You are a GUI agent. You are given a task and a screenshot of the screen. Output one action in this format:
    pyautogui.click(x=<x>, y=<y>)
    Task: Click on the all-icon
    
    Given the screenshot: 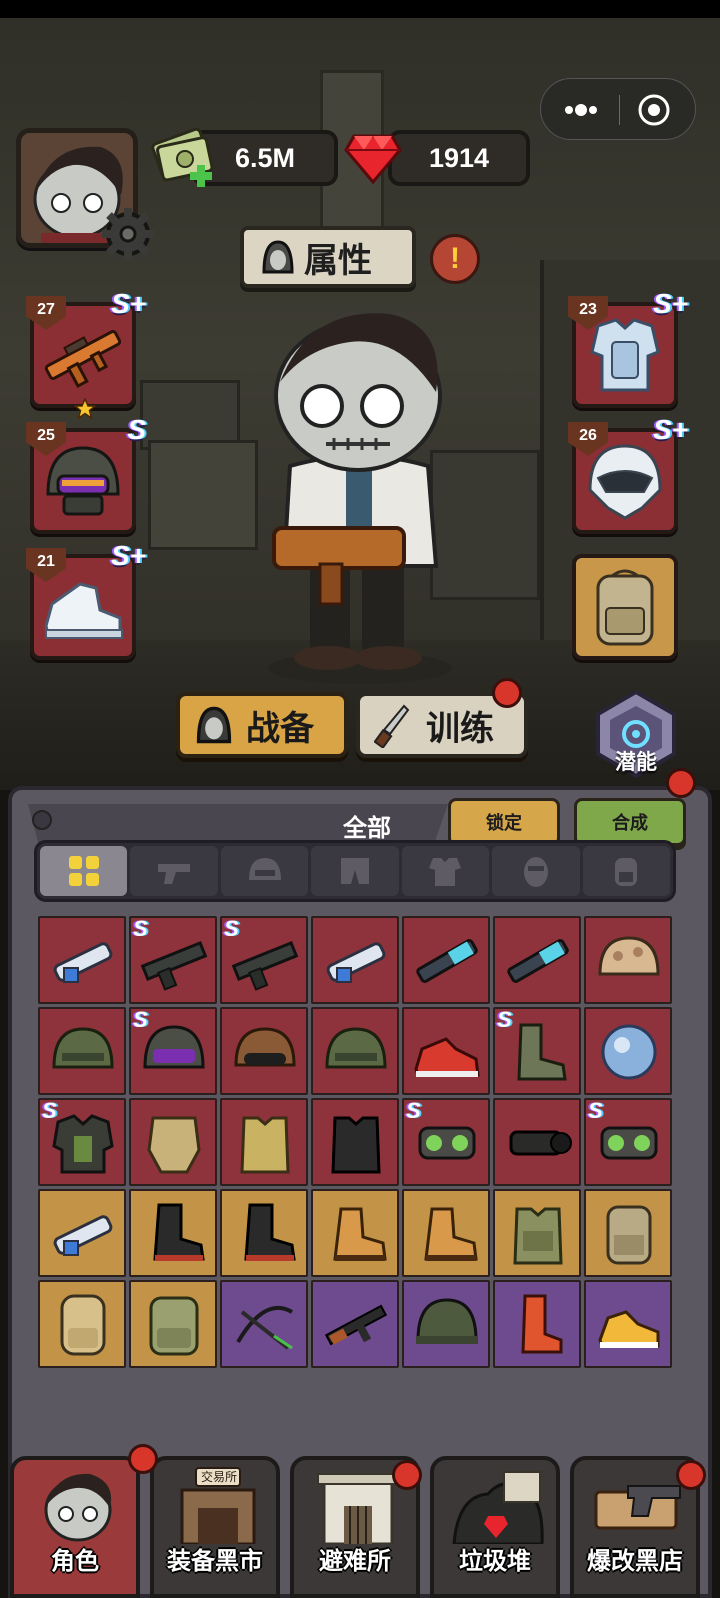 What is the action you would take?
    pyautogui.click(x=83, y=871)
    